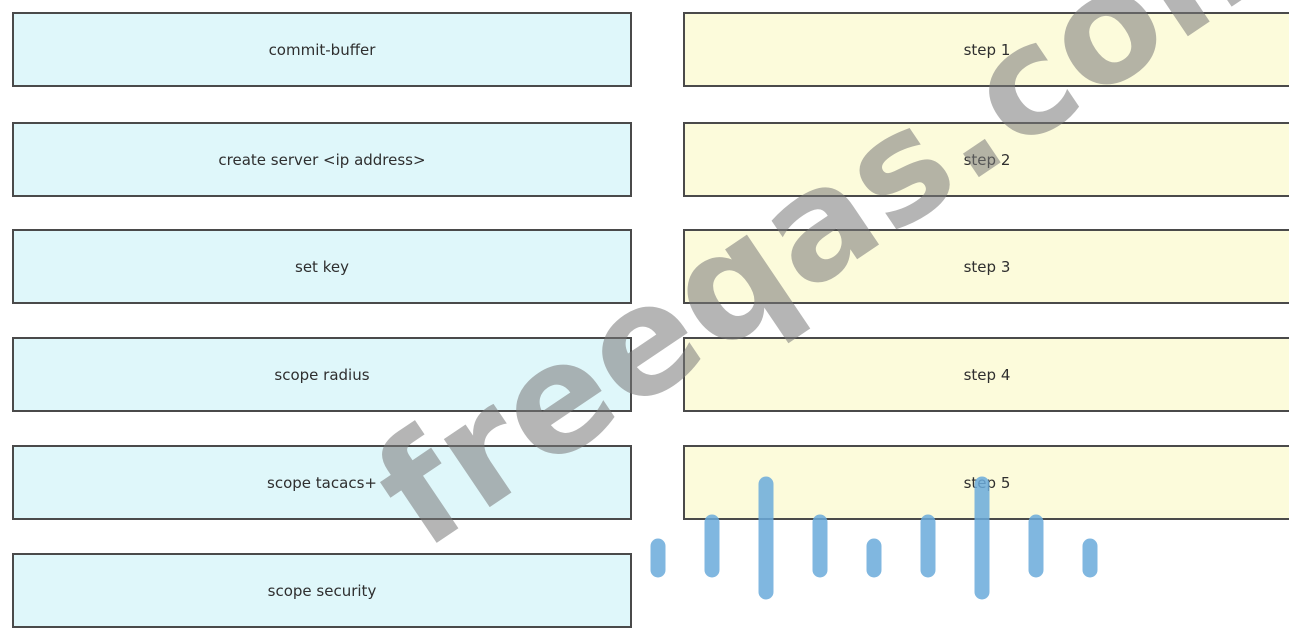  I want to click on command-option-label: scope tacacs+, so click(322, 482).